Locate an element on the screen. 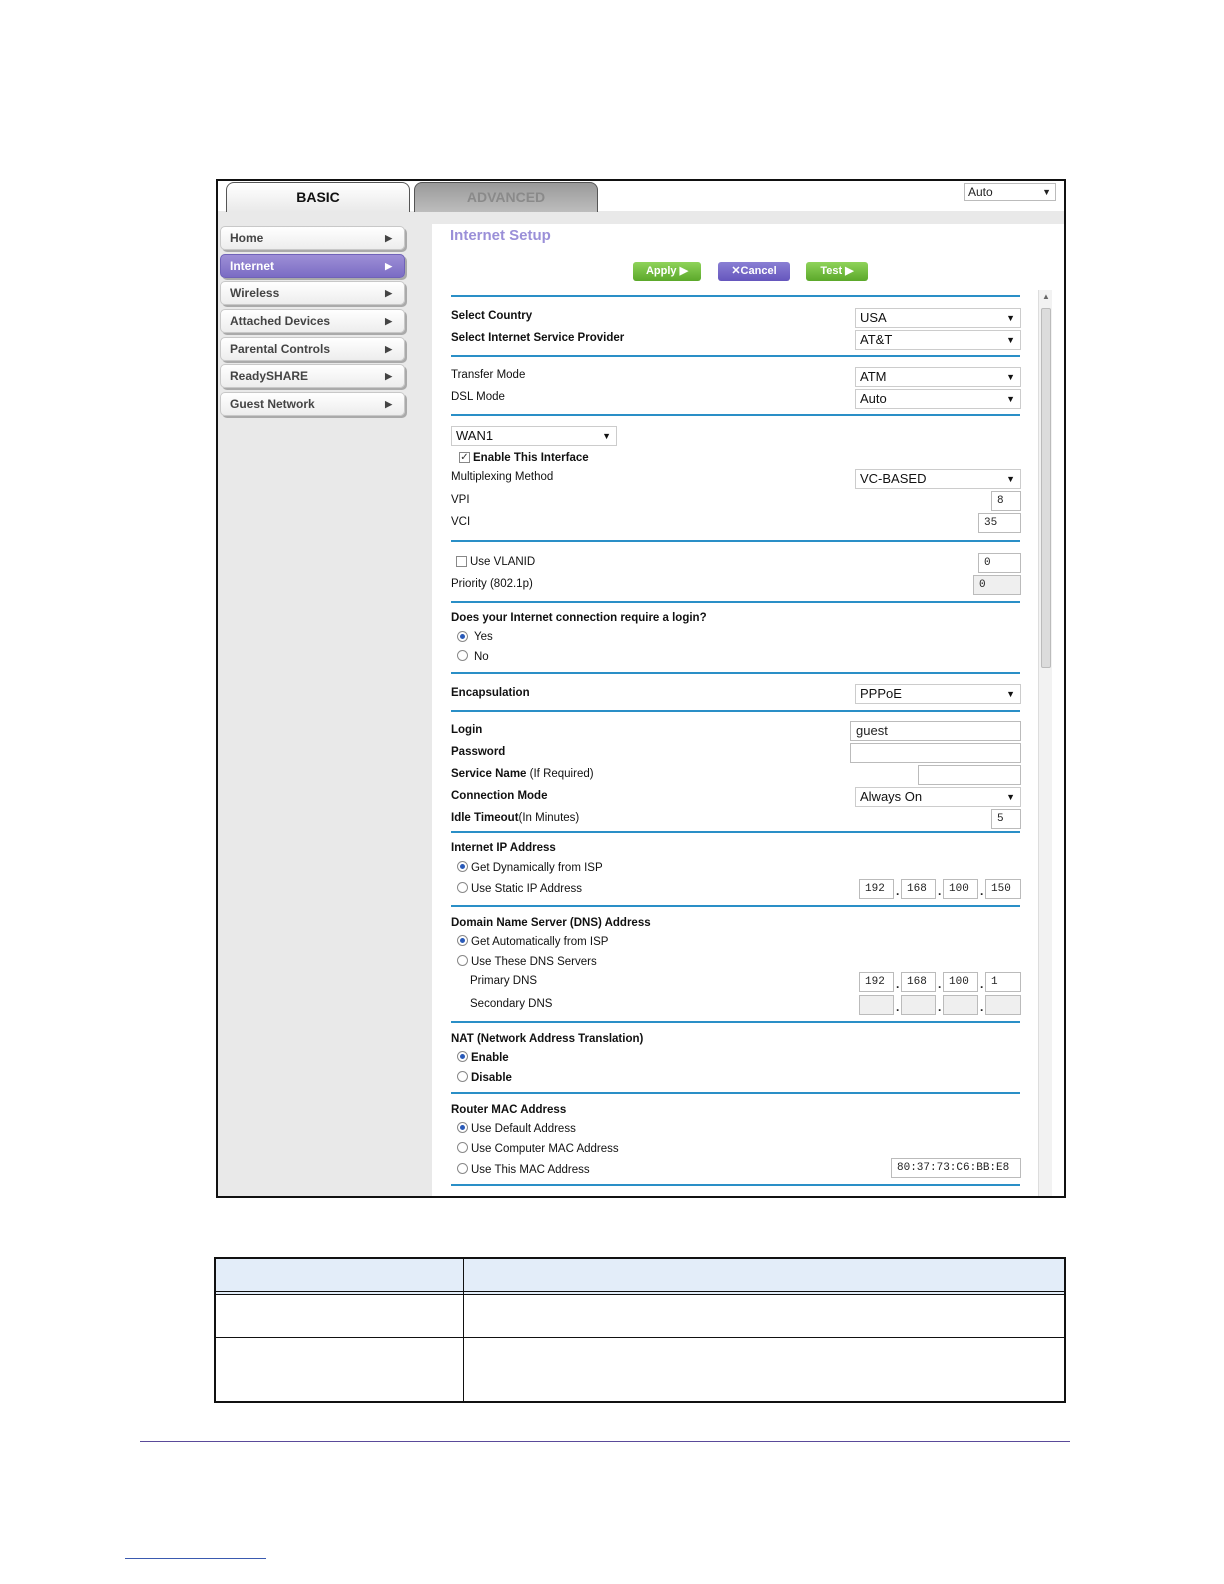  login-input: guest is located at coordinates (935, 731).